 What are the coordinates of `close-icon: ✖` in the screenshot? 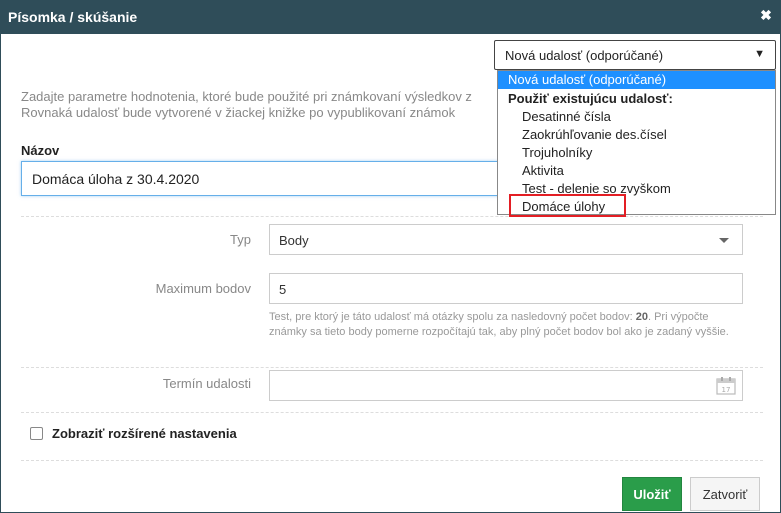 It's located at (766, 15).